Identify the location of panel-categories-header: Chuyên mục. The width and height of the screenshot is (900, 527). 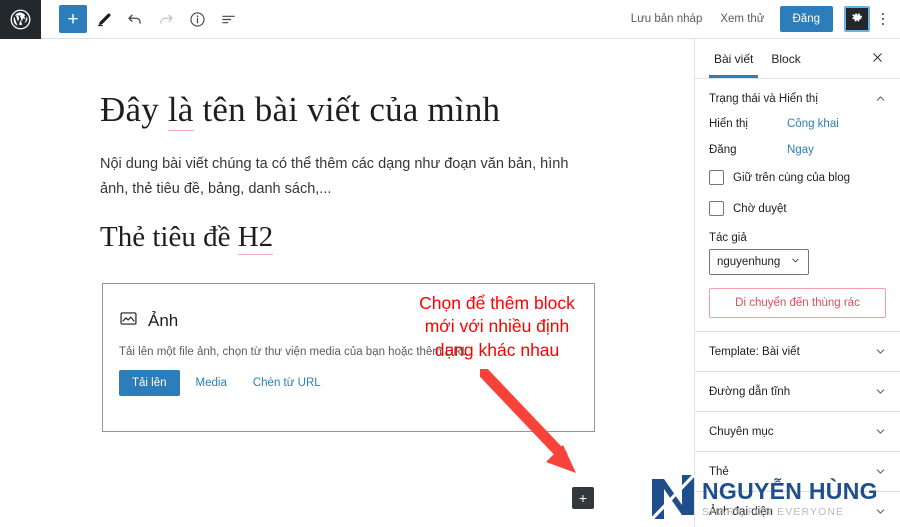
(797, 431).